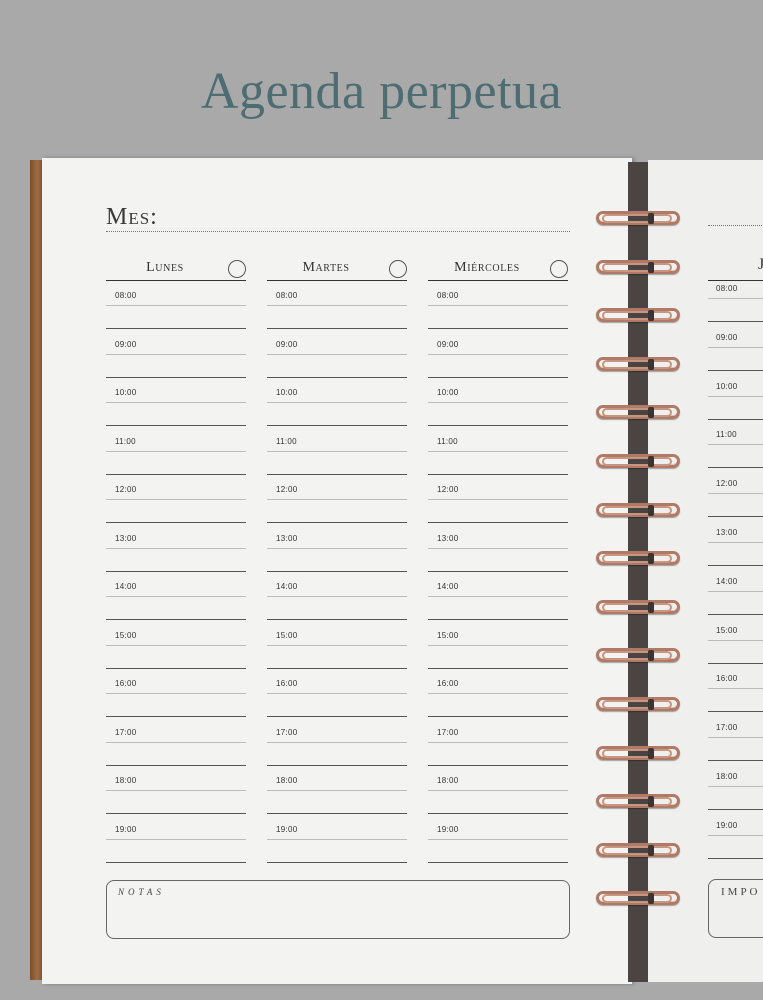 This screenshot has height=1000, width=763. I want to click on notes-box: NOTAS, so click(338, 909).